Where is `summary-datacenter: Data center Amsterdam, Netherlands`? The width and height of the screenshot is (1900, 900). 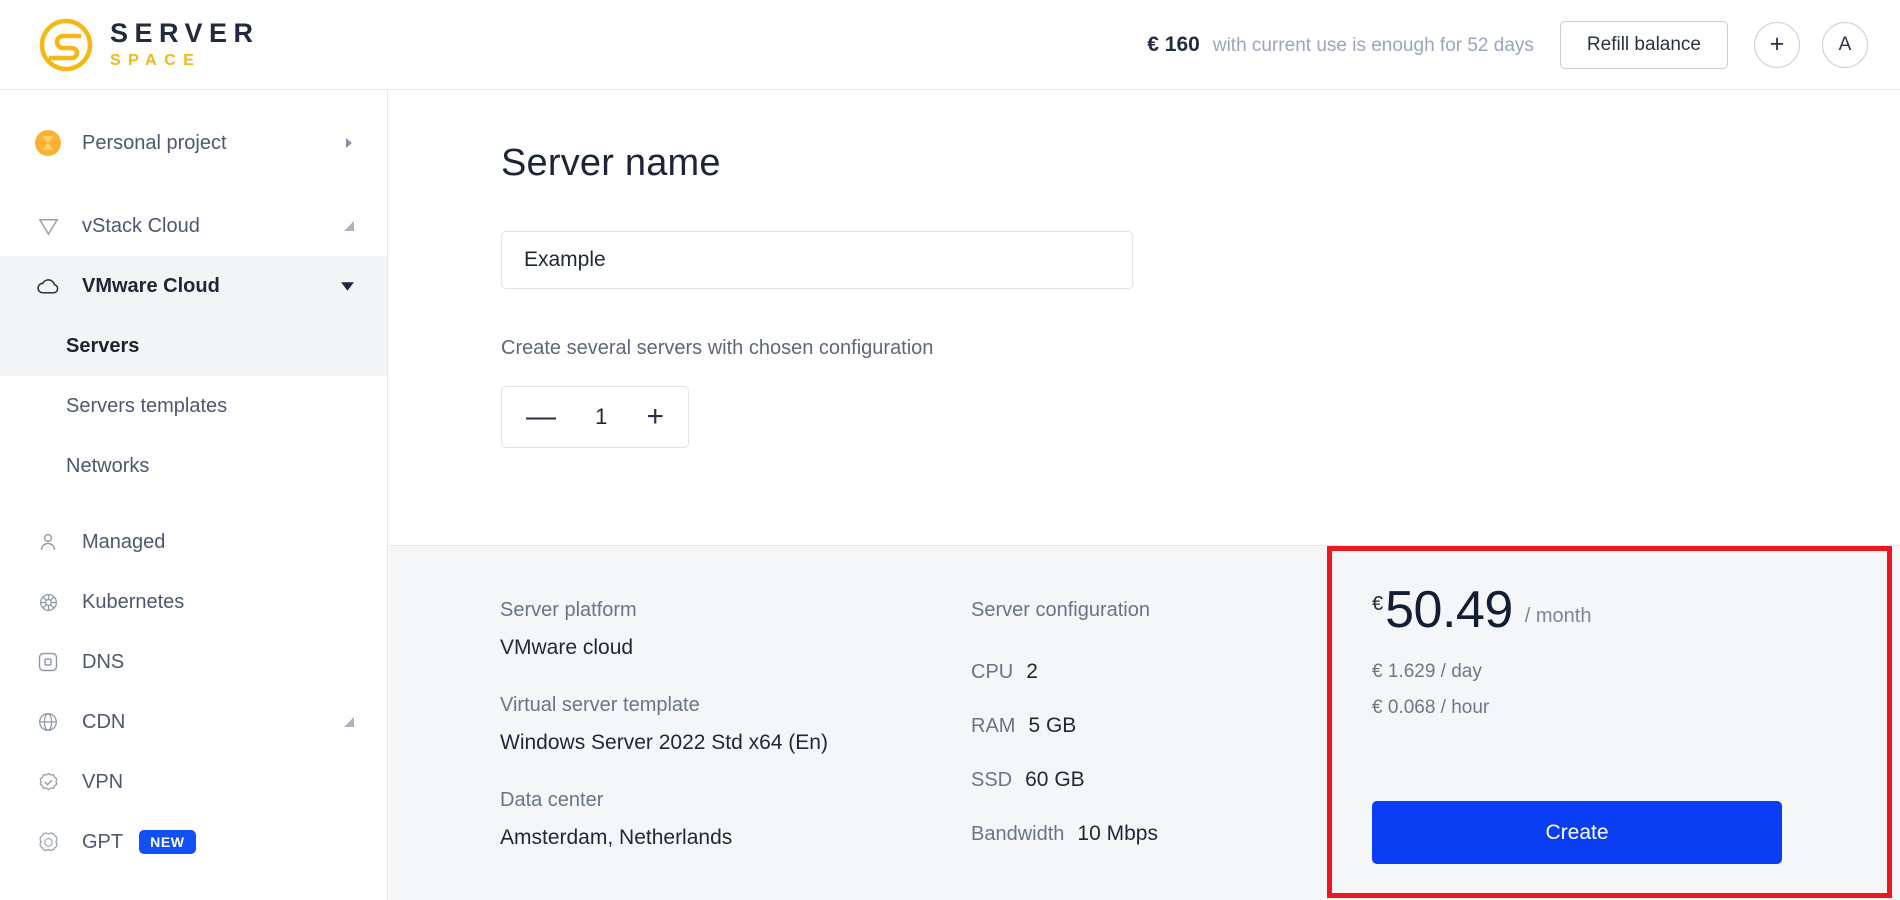 summary-datacenter: Data center Amsterdam, Netherlands is located at coordinates (664, 819).